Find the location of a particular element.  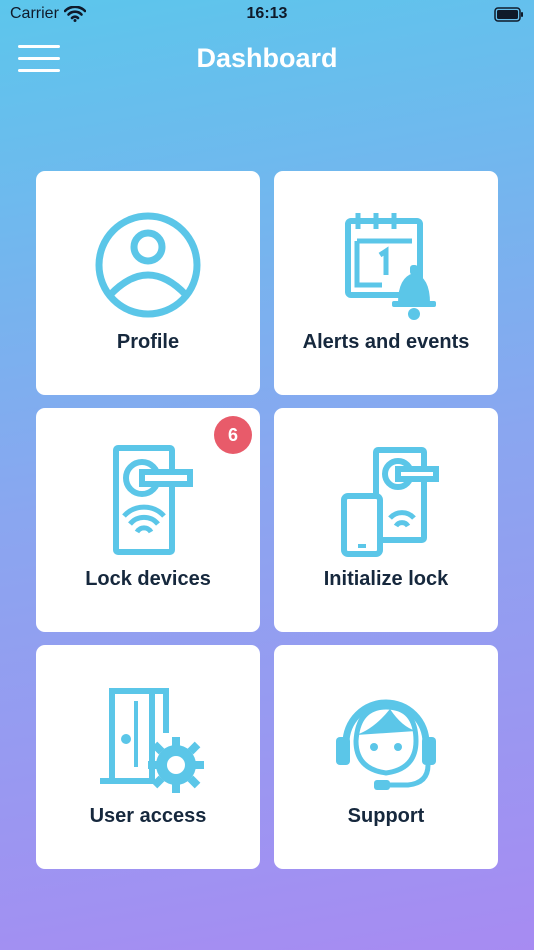

page-title: Dashboard is located at coordinates (267, 58).